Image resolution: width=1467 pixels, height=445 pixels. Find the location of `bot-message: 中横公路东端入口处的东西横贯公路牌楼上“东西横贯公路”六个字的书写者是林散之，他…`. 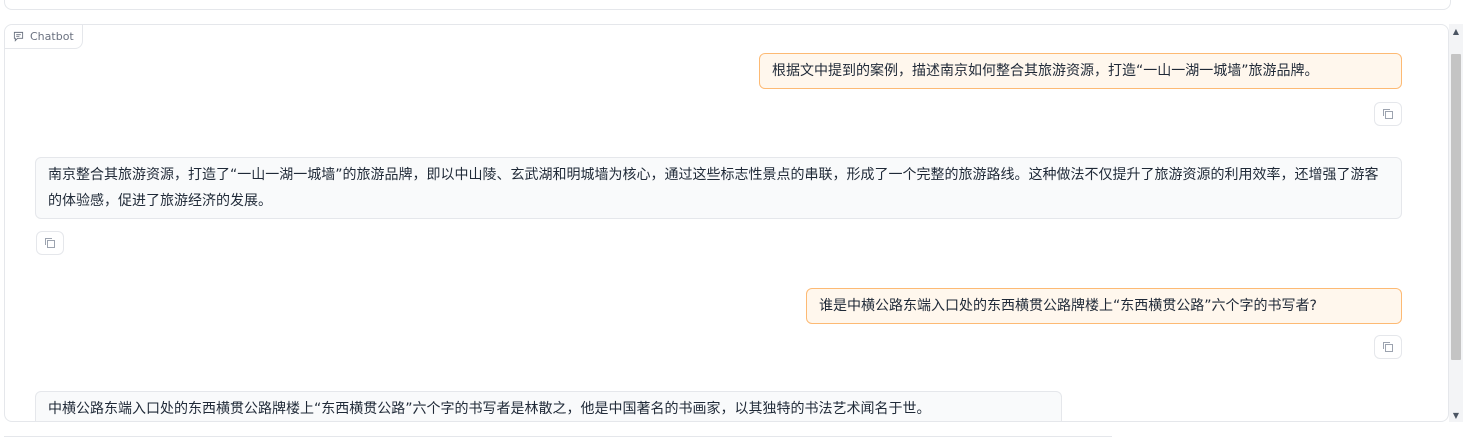

bot-message: 中横公路东端入口处的东西横贯公路牌楼上“东西横贯公路”六个字的书写者是林散之，他… is located at coordinates (548, 406).